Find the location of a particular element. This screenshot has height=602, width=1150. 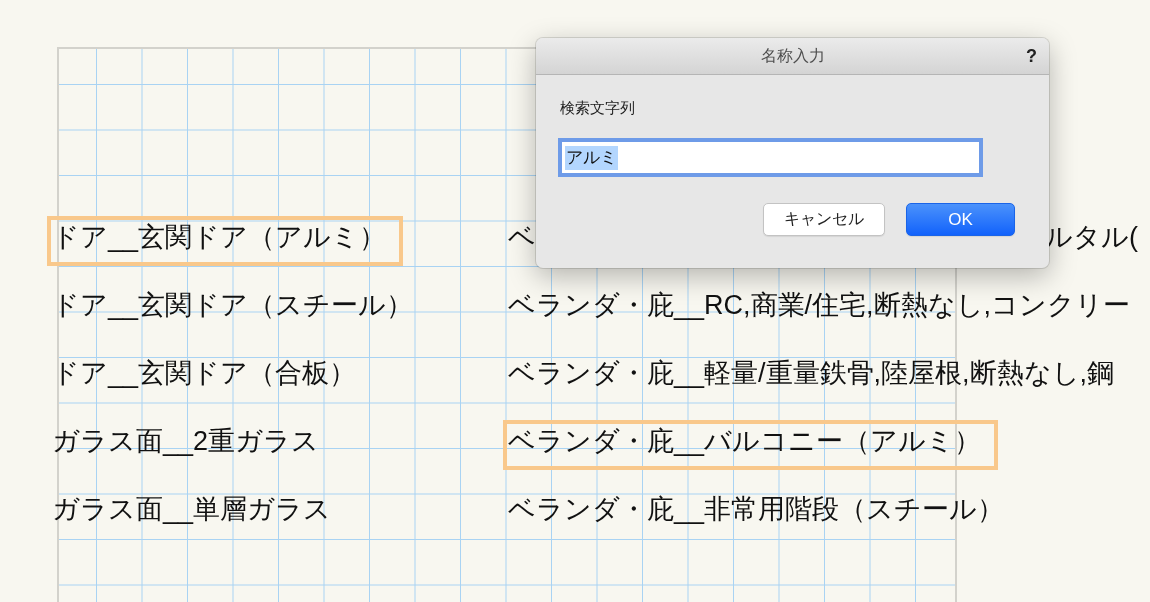

item-label: ドア__玄関ドア（アルミ） is located at coordinates (219, 237).